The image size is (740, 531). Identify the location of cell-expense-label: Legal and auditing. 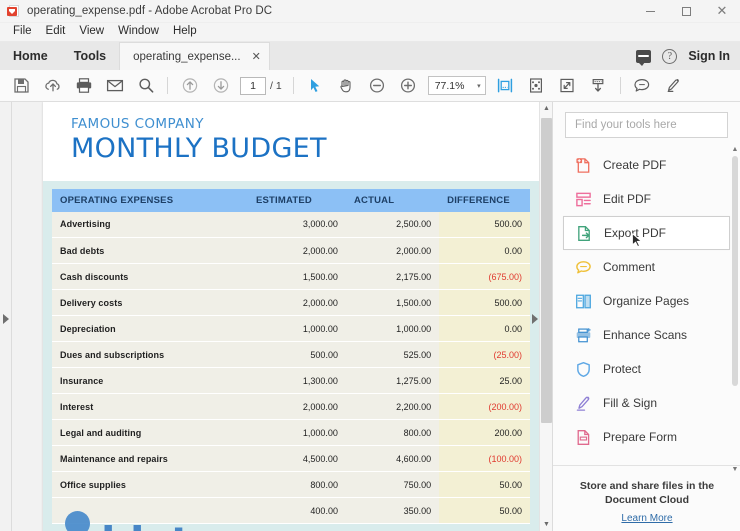
(150, 433).